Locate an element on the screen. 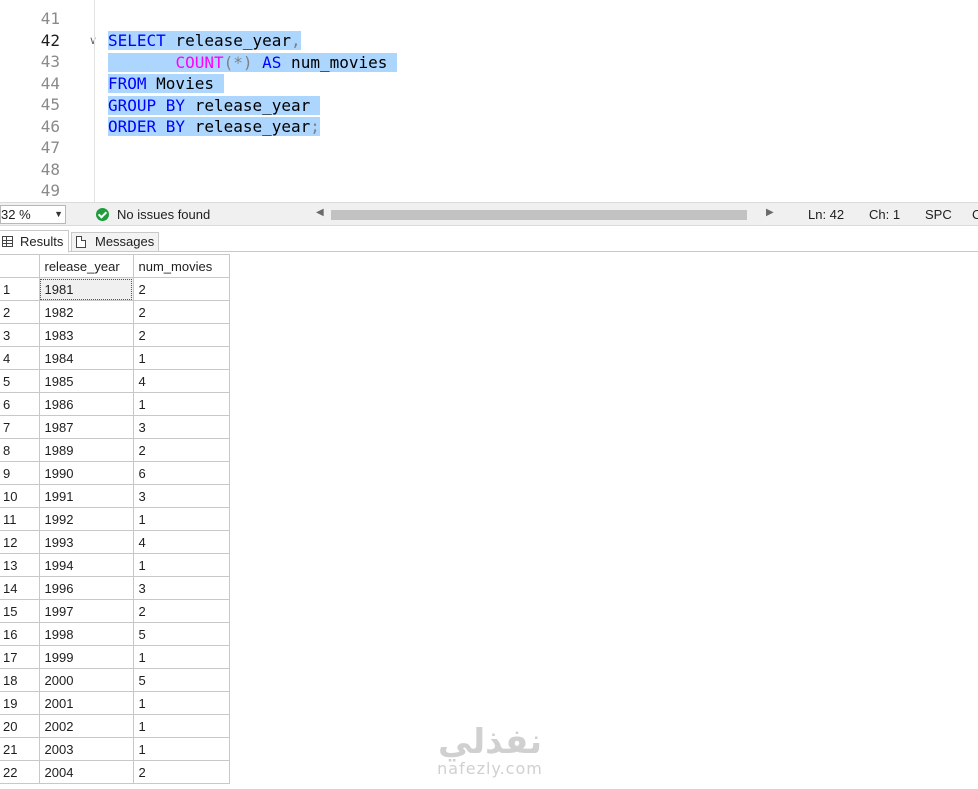 The width and height of the screenshot is (978, 789). table-row: 22 2004 2 is located at coordinates (115, 772).